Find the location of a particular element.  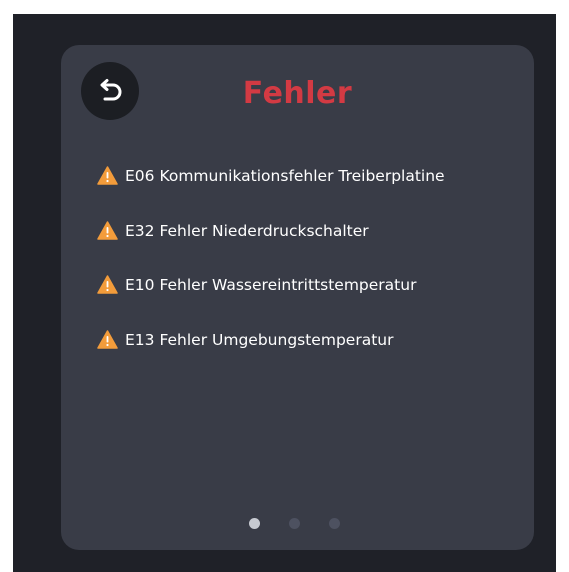

page-title: Fehler is located at coordinates (297, 93).